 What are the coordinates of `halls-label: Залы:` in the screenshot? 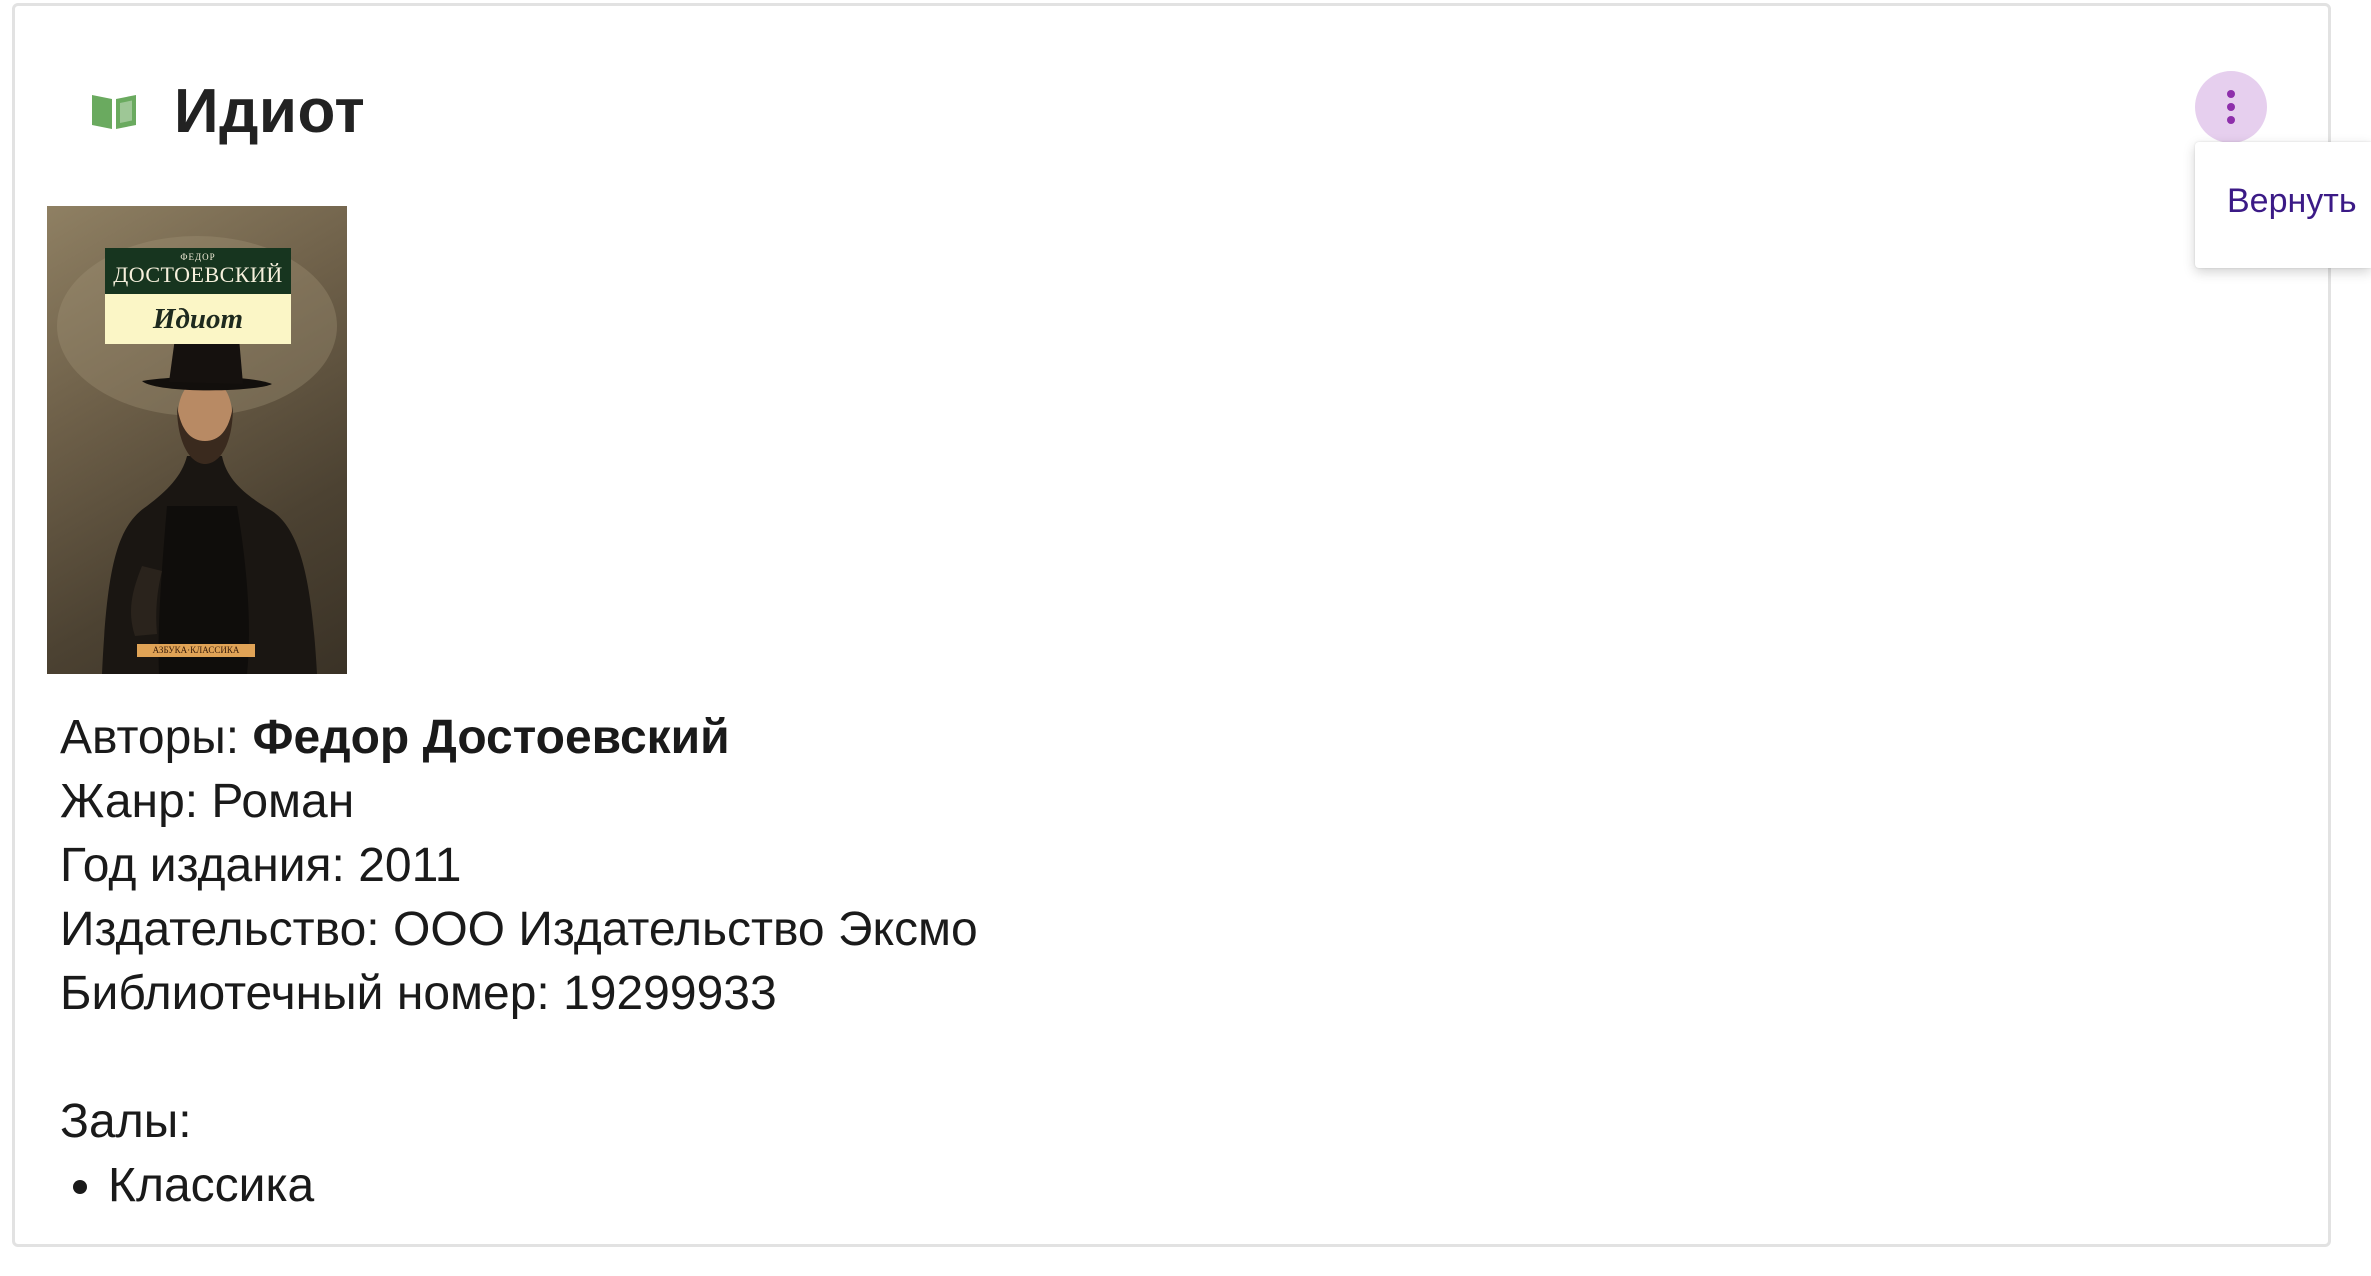 It's located at (126, 1121).